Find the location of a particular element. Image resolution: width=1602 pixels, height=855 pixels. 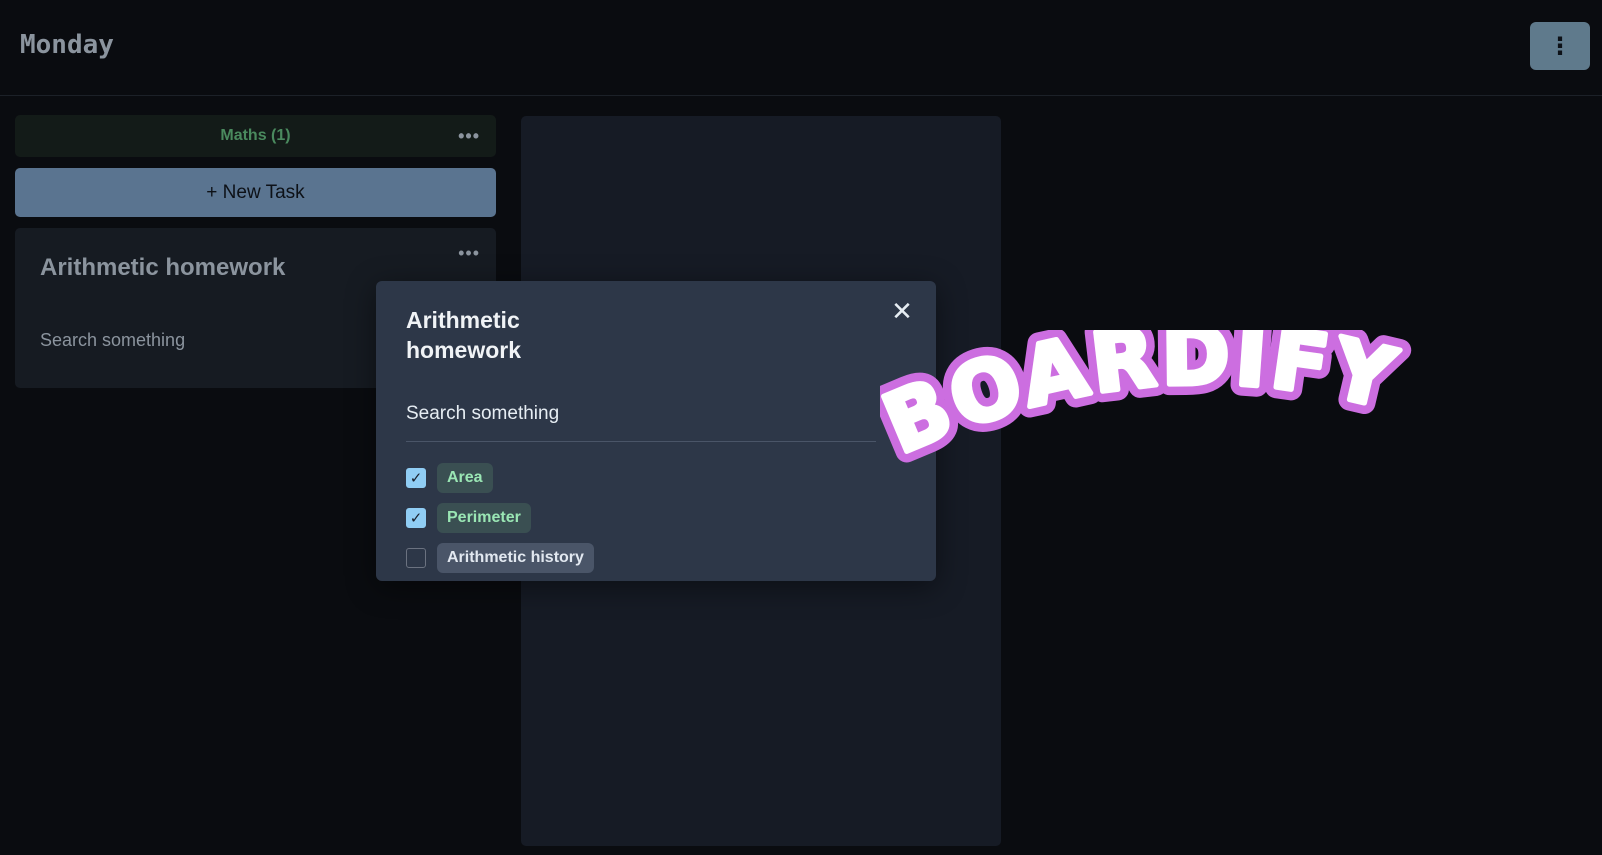

close-icon: ✕ is located at coordinates (902, 311).